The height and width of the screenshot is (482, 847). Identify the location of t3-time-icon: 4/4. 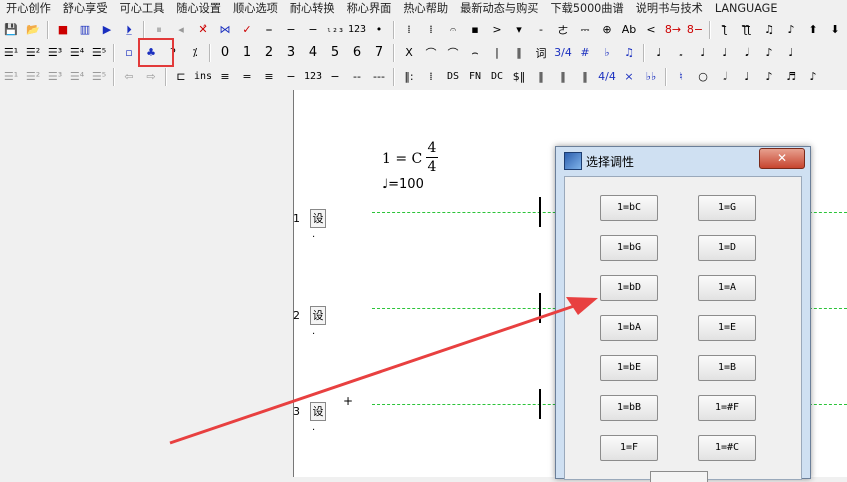
(607, 77).